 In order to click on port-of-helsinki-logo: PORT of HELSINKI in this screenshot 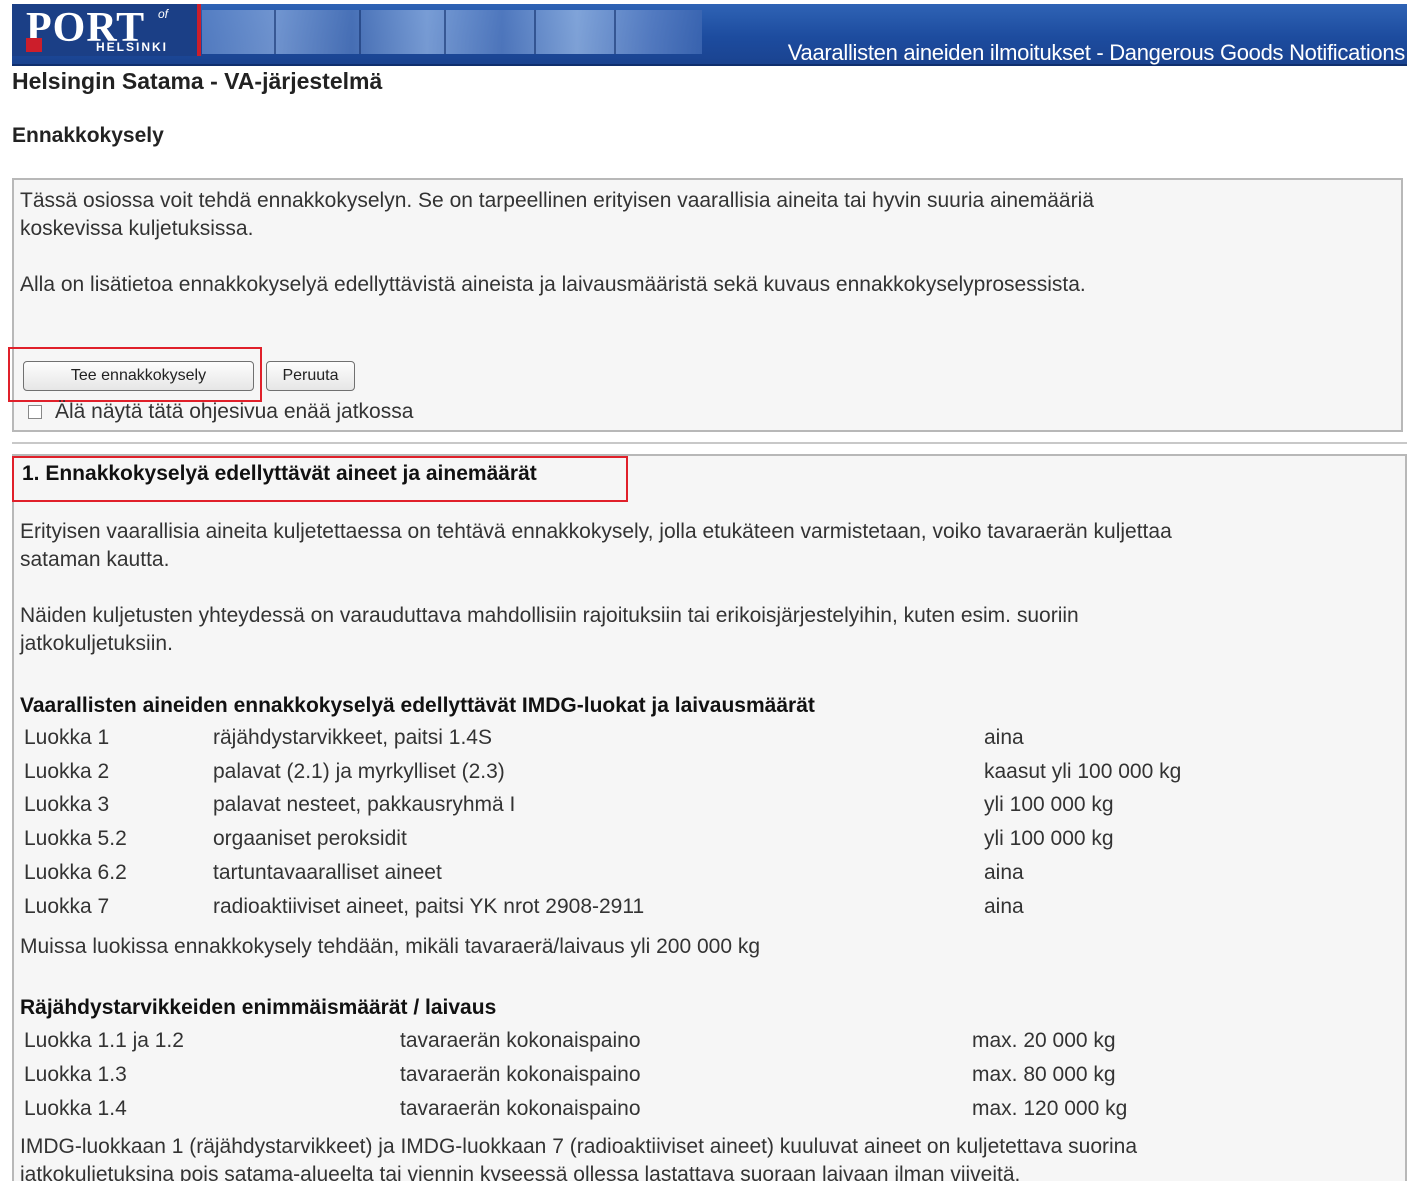, I will do `click(106, 30)`.